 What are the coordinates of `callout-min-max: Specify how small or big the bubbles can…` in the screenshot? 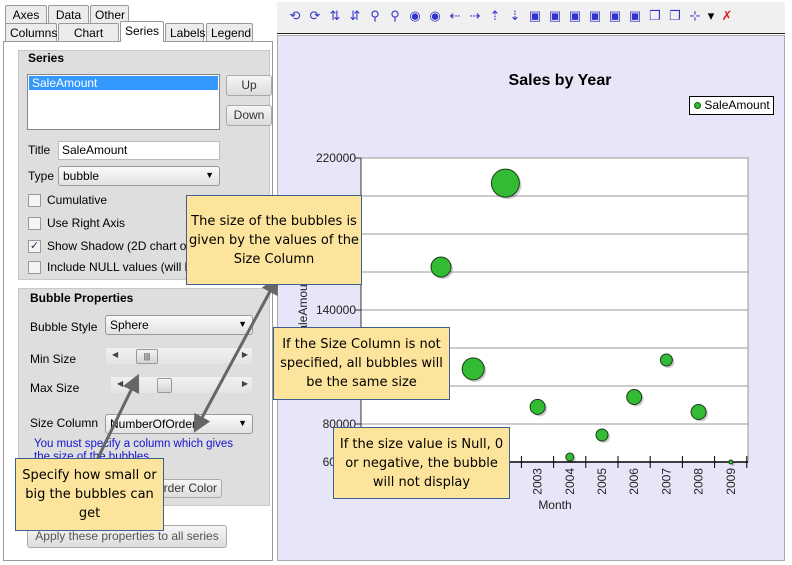 It's located at (89, 494).